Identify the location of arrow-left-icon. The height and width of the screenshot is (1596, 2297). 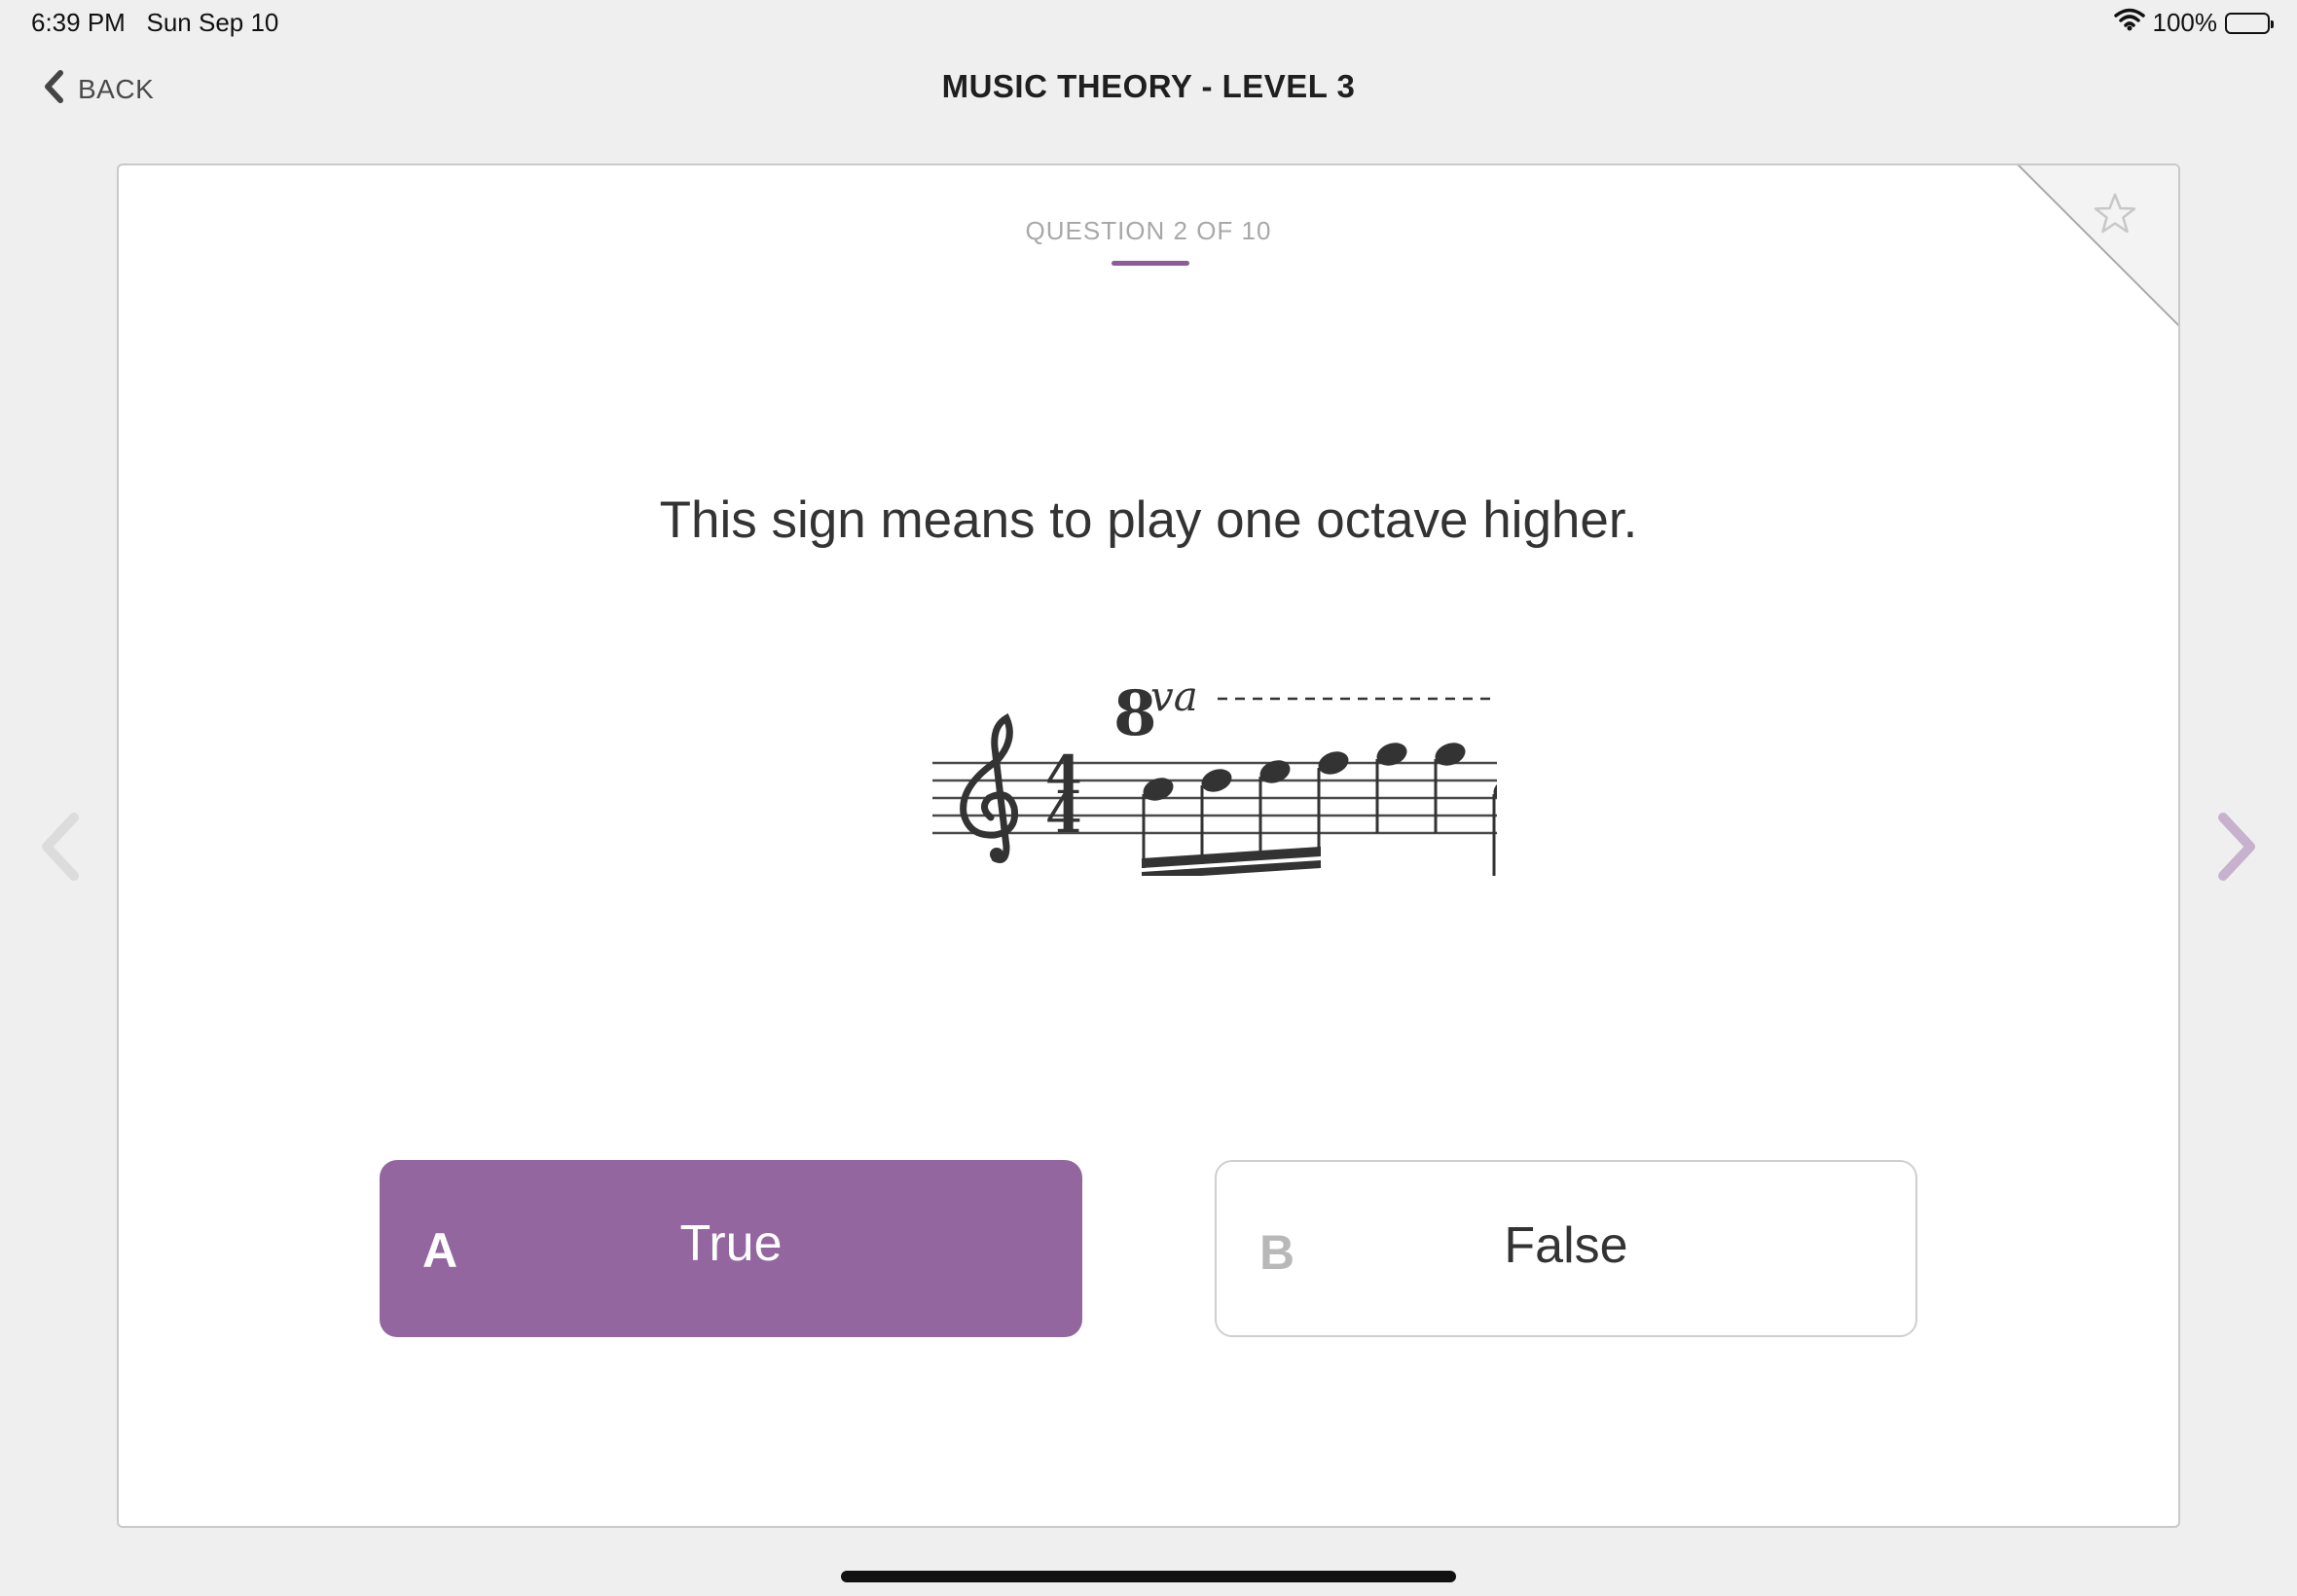
(59, 851).